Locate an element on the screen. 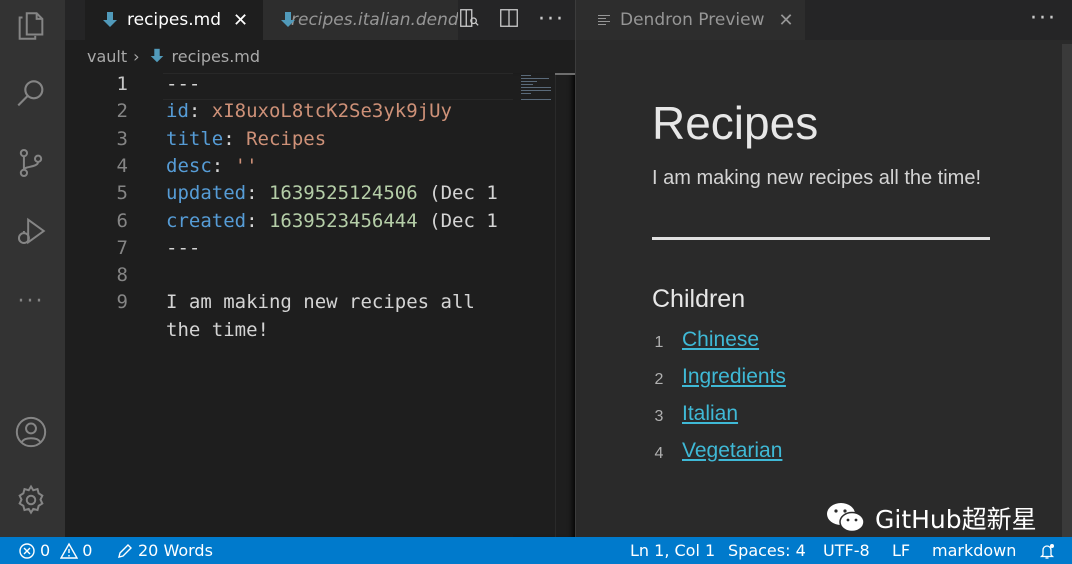 The height and width of the screenshot is (564, 1072). code-line: 4 desc: '' is located at coordinates (289, 168).